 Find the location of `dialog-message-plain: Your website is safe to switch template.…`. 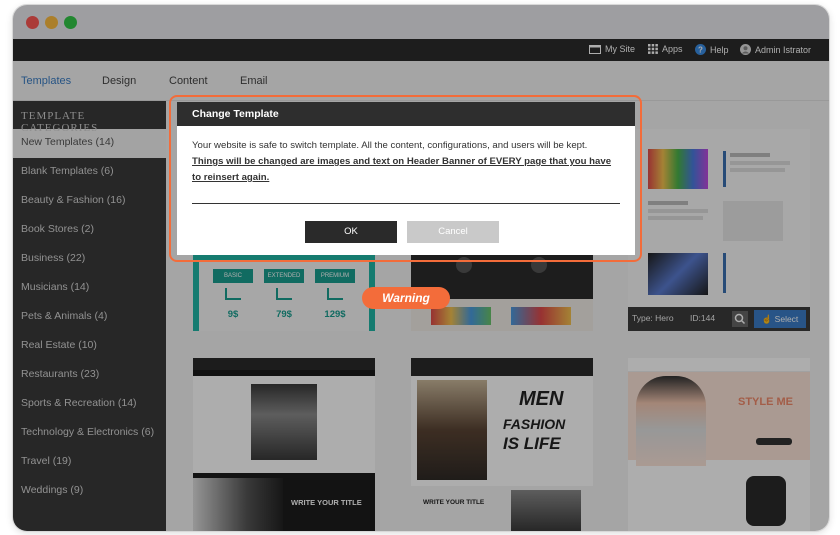

dialog-message-plain: Your website is safe to switch template.… is located at coordinates (390, 145).